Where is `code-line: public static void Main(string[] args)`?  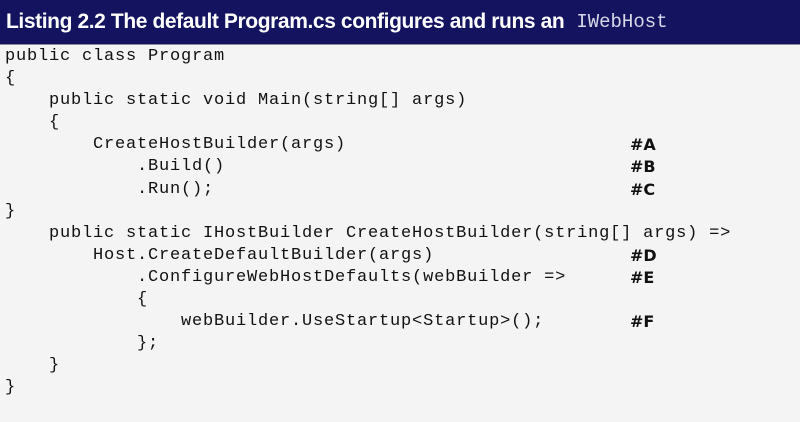 code-line: public static void Main(string[] args) is located at coordinates (368, 101).